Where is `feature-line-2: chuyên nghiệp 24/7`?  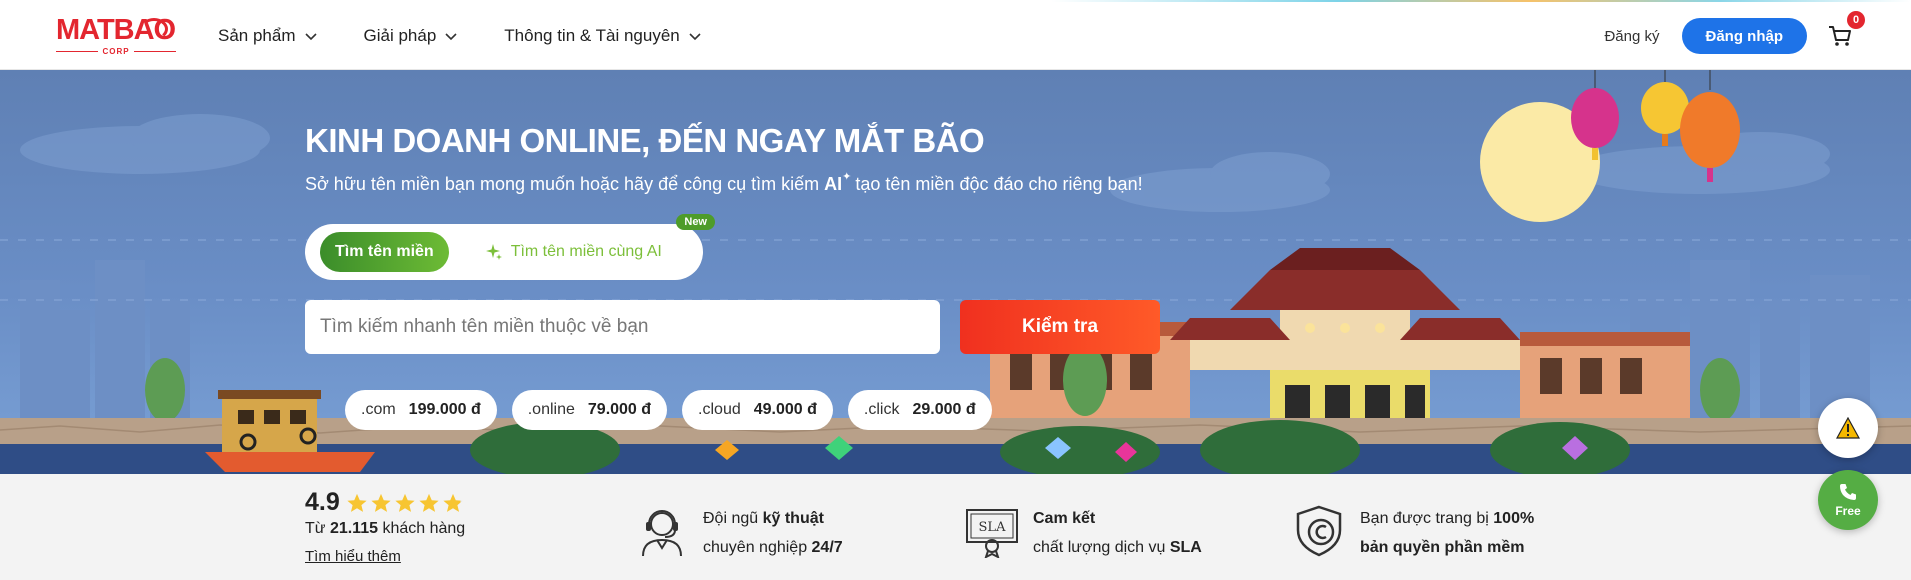
feature-line-2: chuyên nghiệp 24/7 is located at coordinates (773, 547).